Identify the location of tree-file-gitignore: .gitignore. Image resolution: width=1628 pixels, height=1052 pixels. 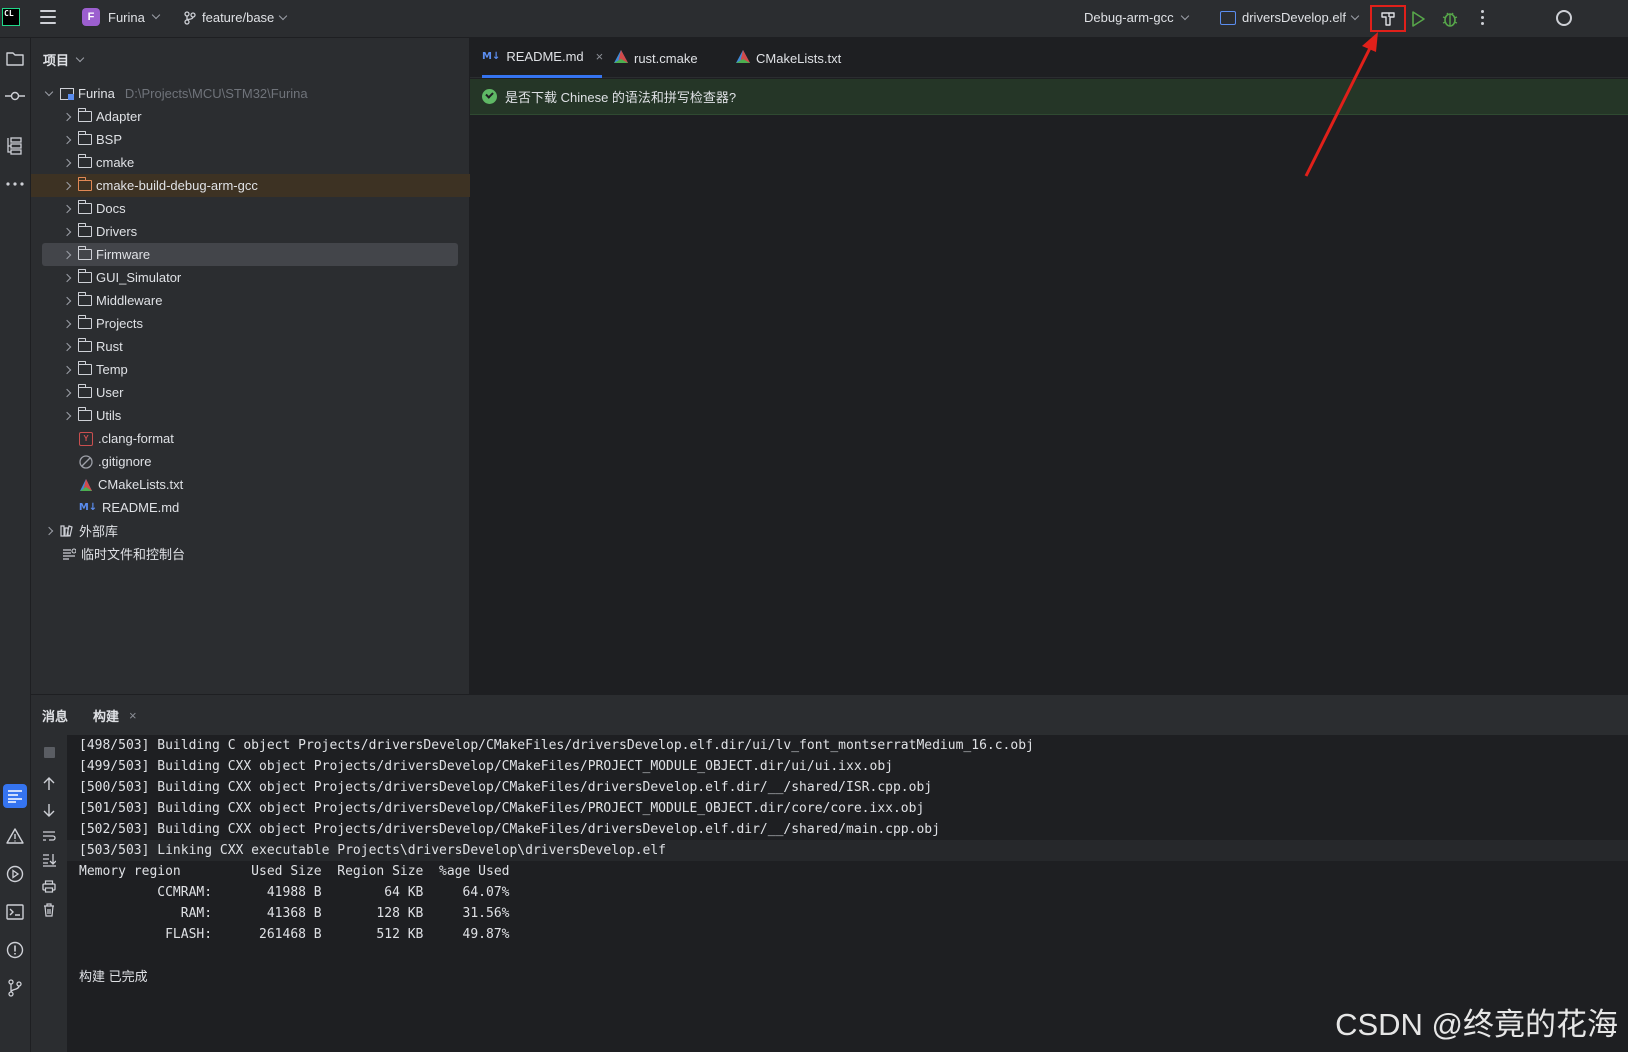
(250, 461).